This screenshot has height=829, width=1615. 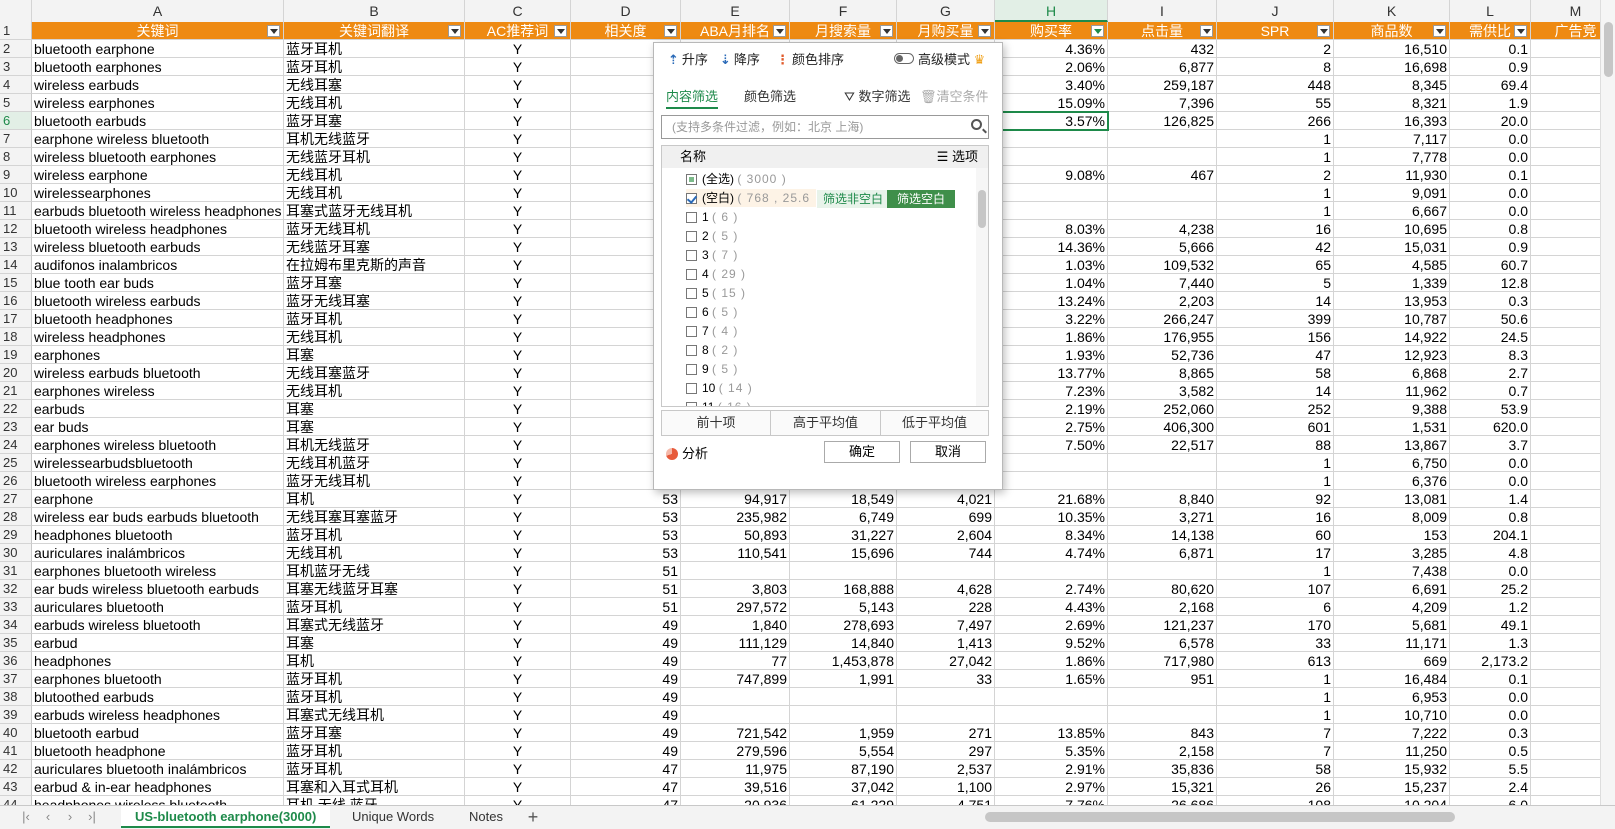 What do you see at coordinates (1162, 103) in the screenshot?
I see `cell-i: 7,396` at bounding box center [1162, 103].